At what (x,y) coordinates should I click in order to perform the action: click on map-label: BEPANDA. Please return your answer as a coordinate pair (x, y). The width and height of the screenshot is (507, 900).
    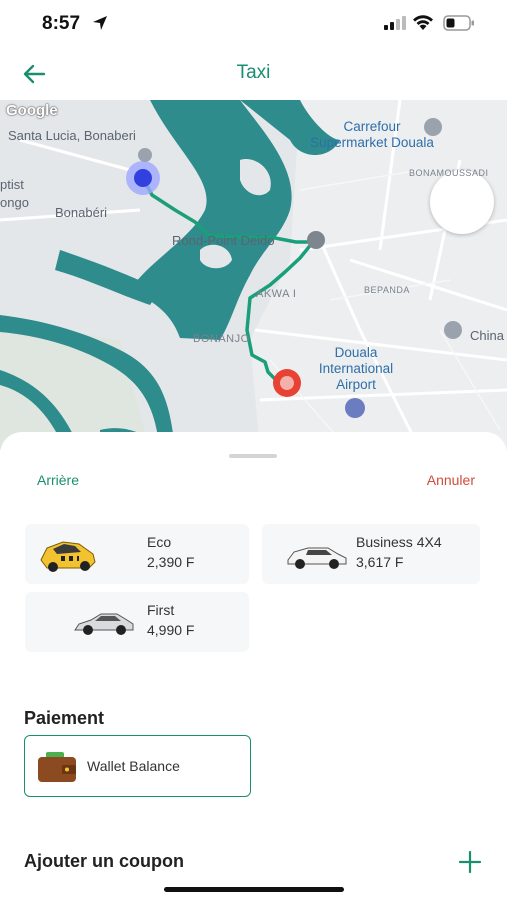
    Looking at the image, I should click on (387, 290).